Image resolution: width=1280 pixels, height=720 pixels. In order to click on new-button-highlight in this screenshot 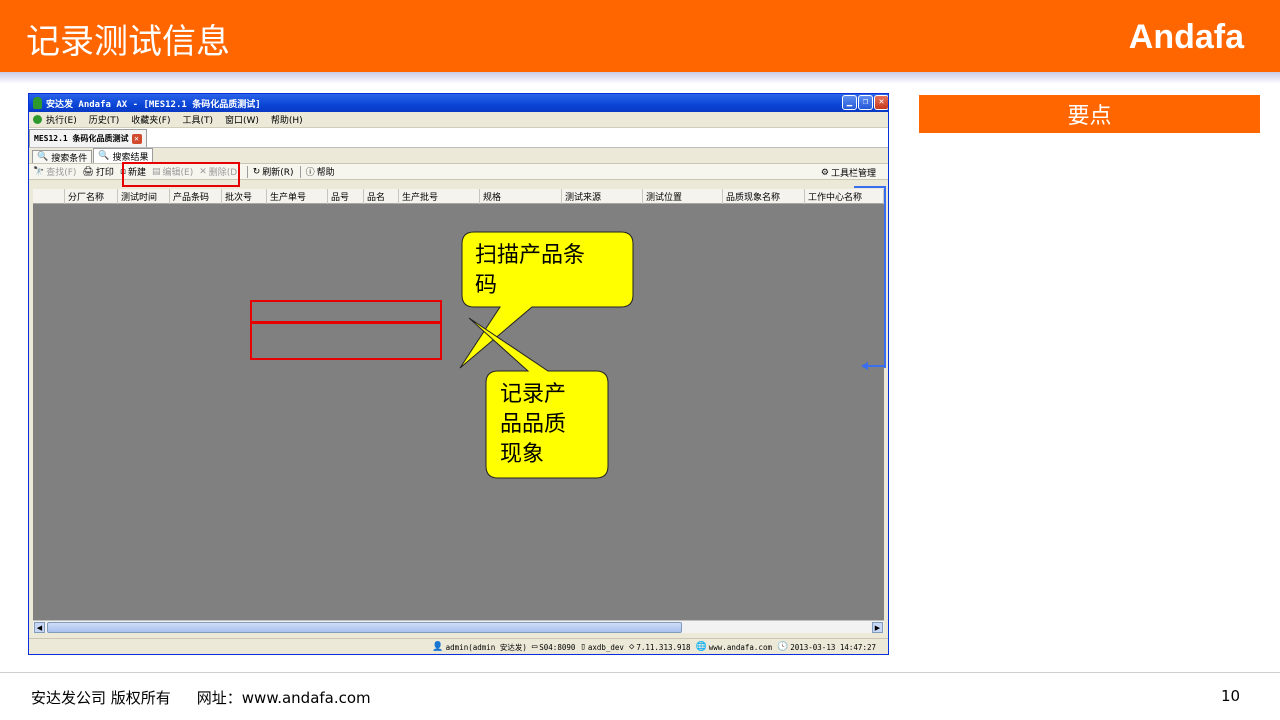, I will do `click(181, 174)`.